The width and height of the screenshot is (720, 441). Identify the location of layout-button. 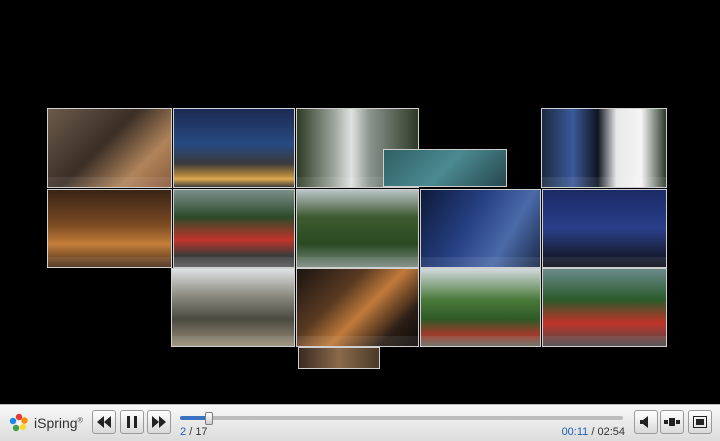
(672, 422).